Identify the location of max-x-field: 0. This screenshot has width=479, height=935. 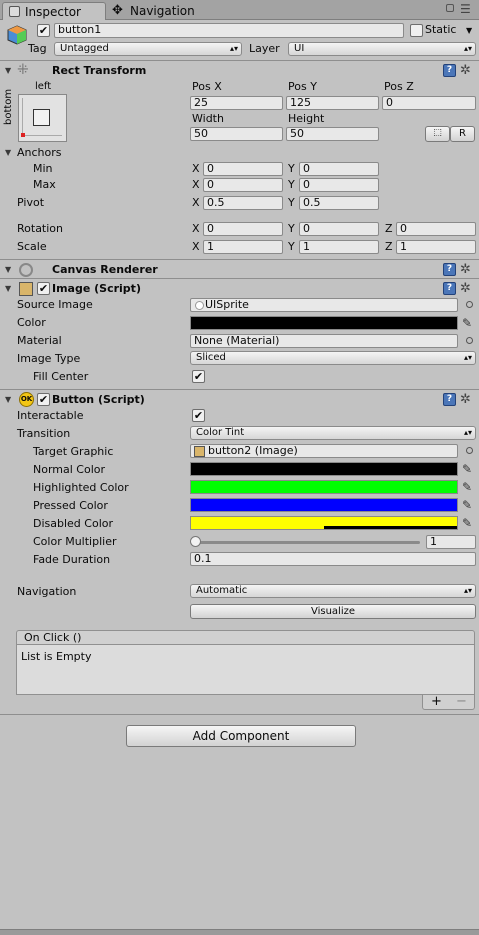
(243, 185).